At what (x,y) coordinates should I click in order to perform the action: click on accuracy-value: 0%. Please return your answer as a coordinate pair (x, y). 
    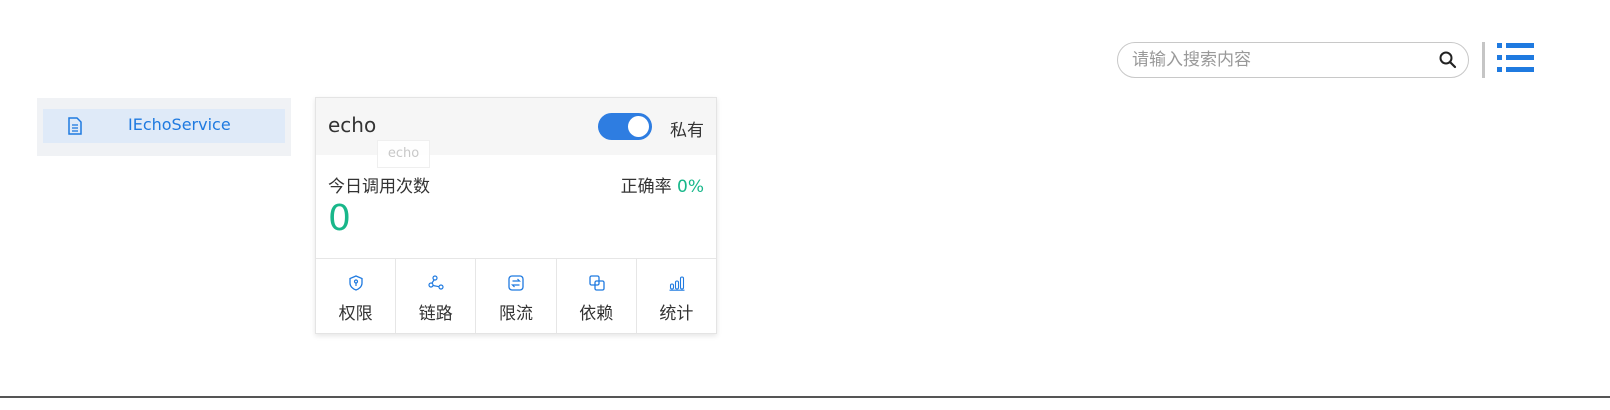
    Looking at the image, I should click on (690, 187).